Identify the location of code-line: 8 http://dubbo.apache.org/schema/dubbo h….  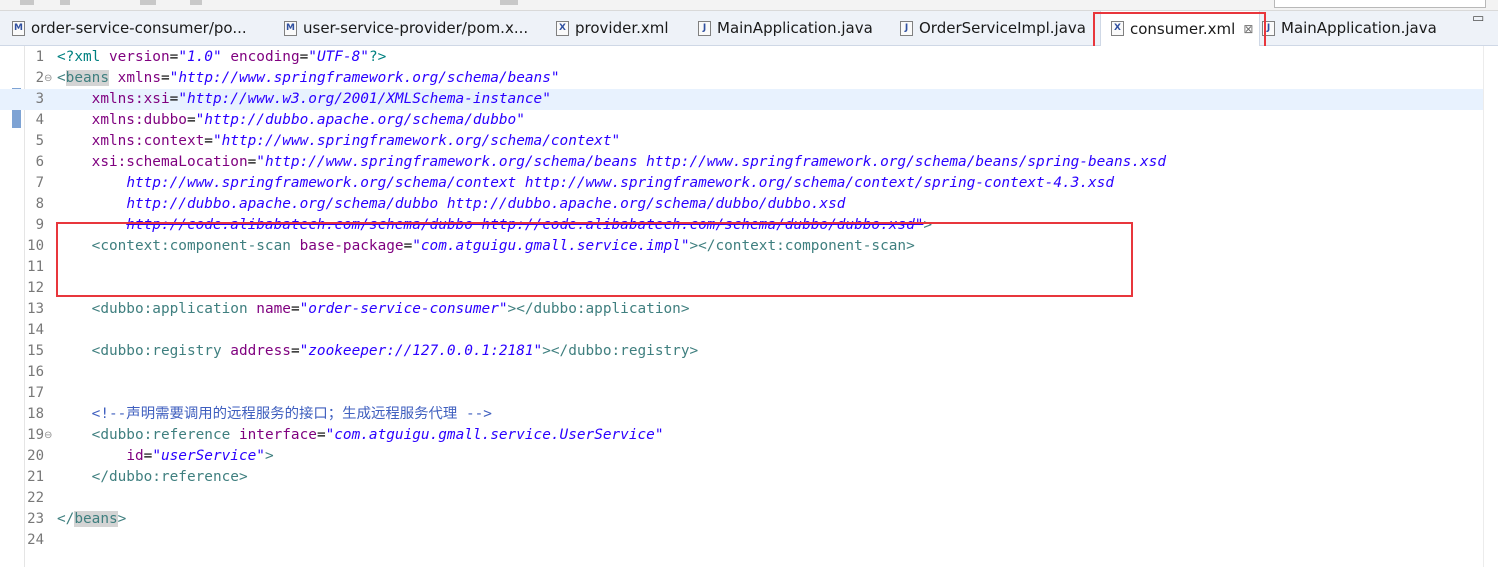
(742, 204).